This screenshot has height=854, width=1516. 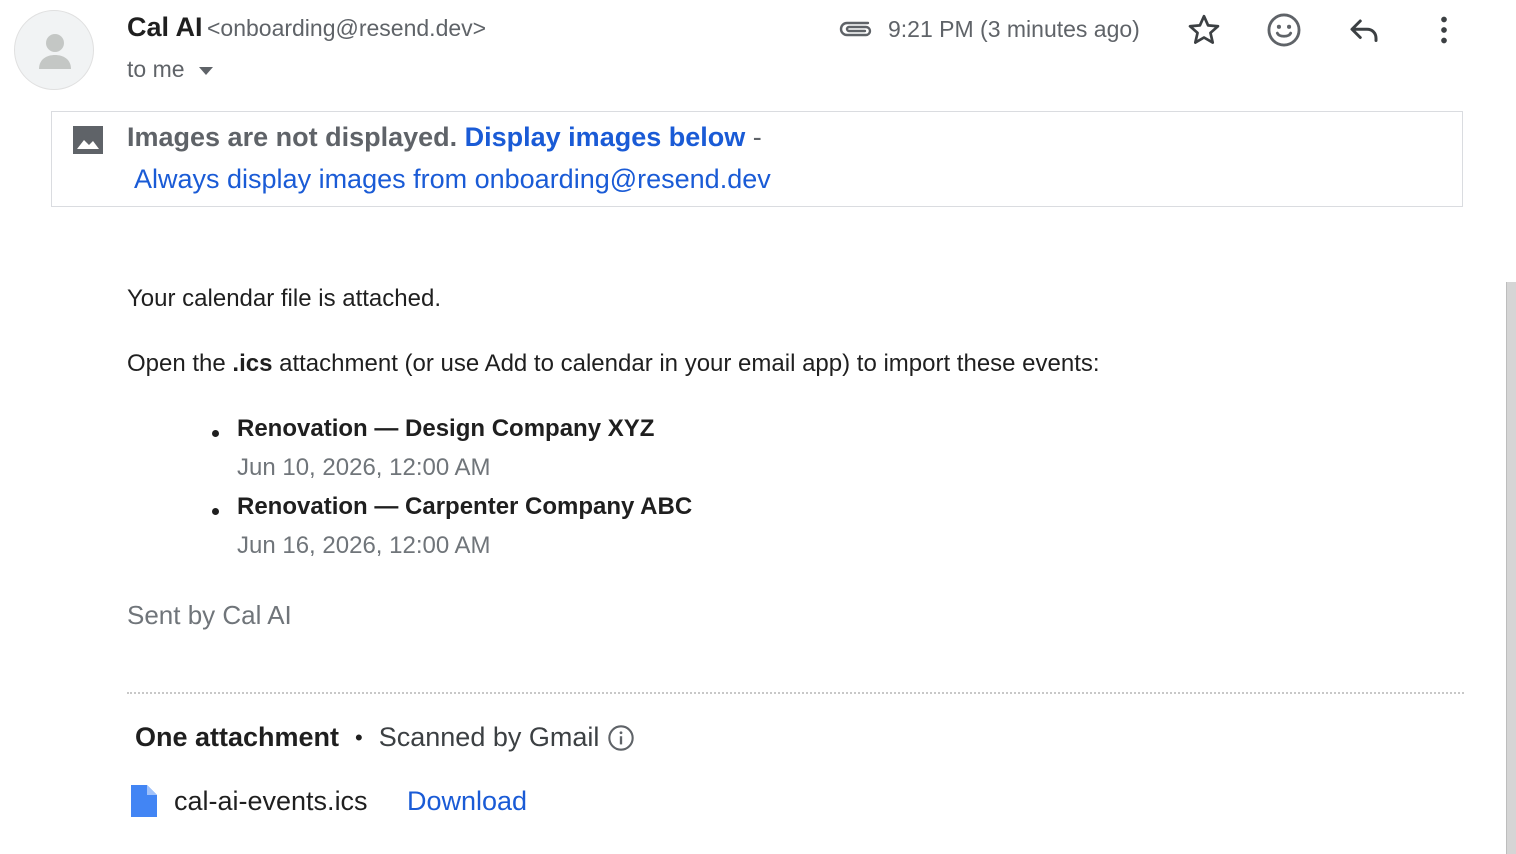 I want to click on star-button, so click(x=1204, y=30).